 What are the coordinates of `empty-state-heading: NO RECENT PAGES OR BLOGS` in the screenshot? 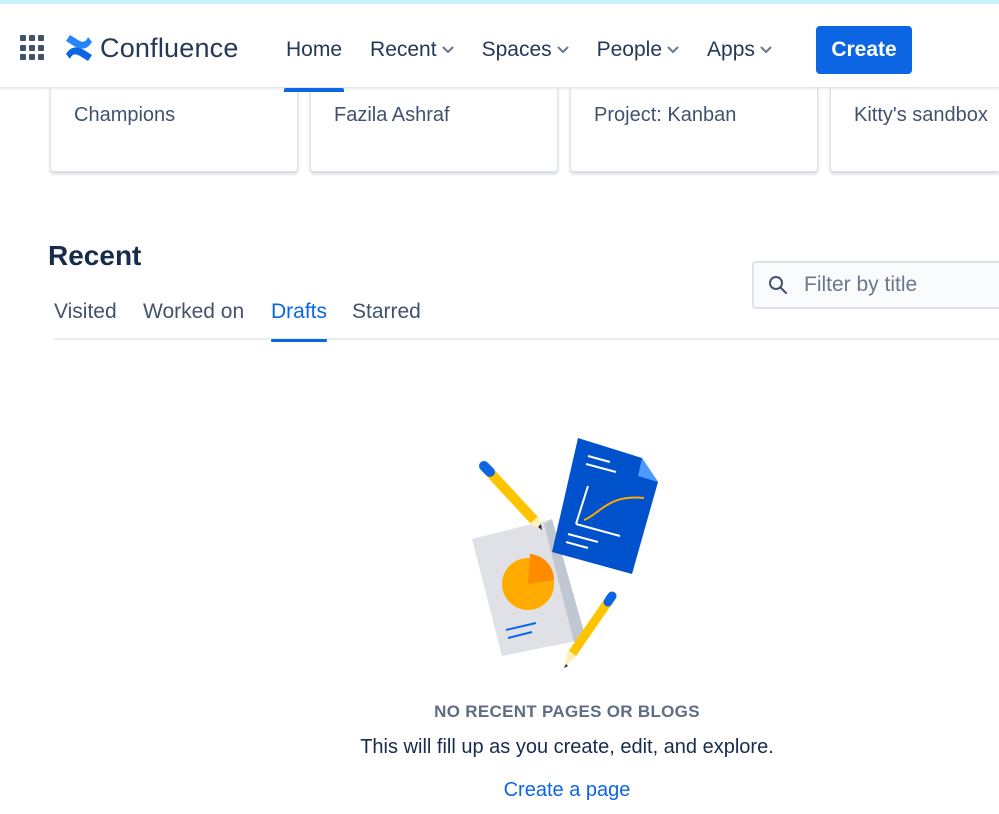 It's located at (567, 711).